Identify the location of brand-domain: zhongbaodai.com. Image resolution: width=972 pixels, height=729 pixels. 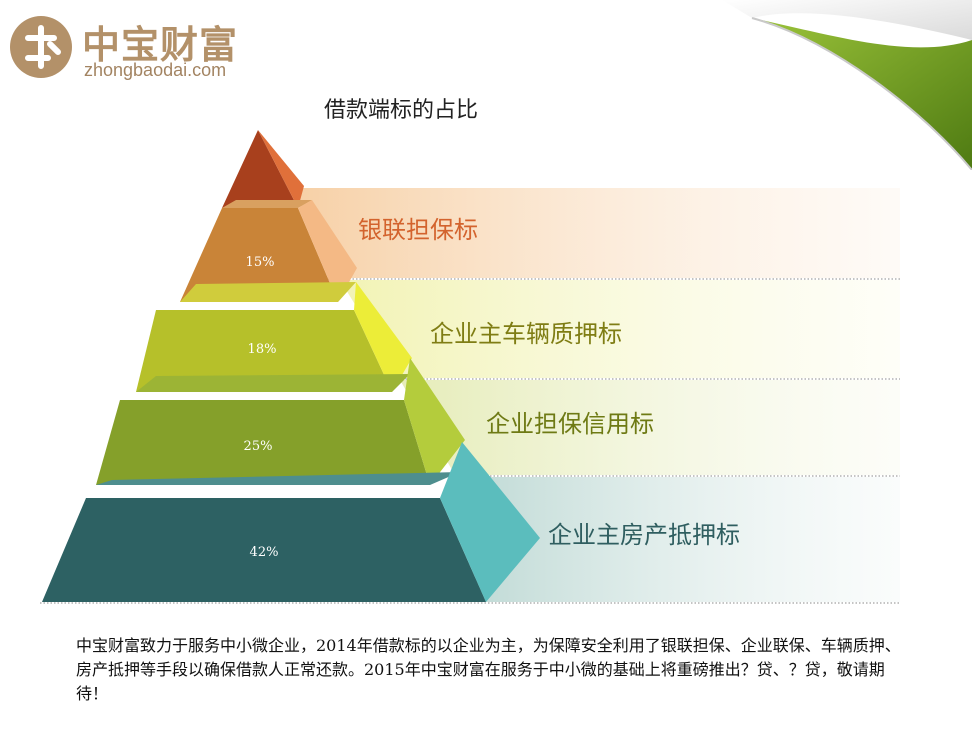
(155, 70).